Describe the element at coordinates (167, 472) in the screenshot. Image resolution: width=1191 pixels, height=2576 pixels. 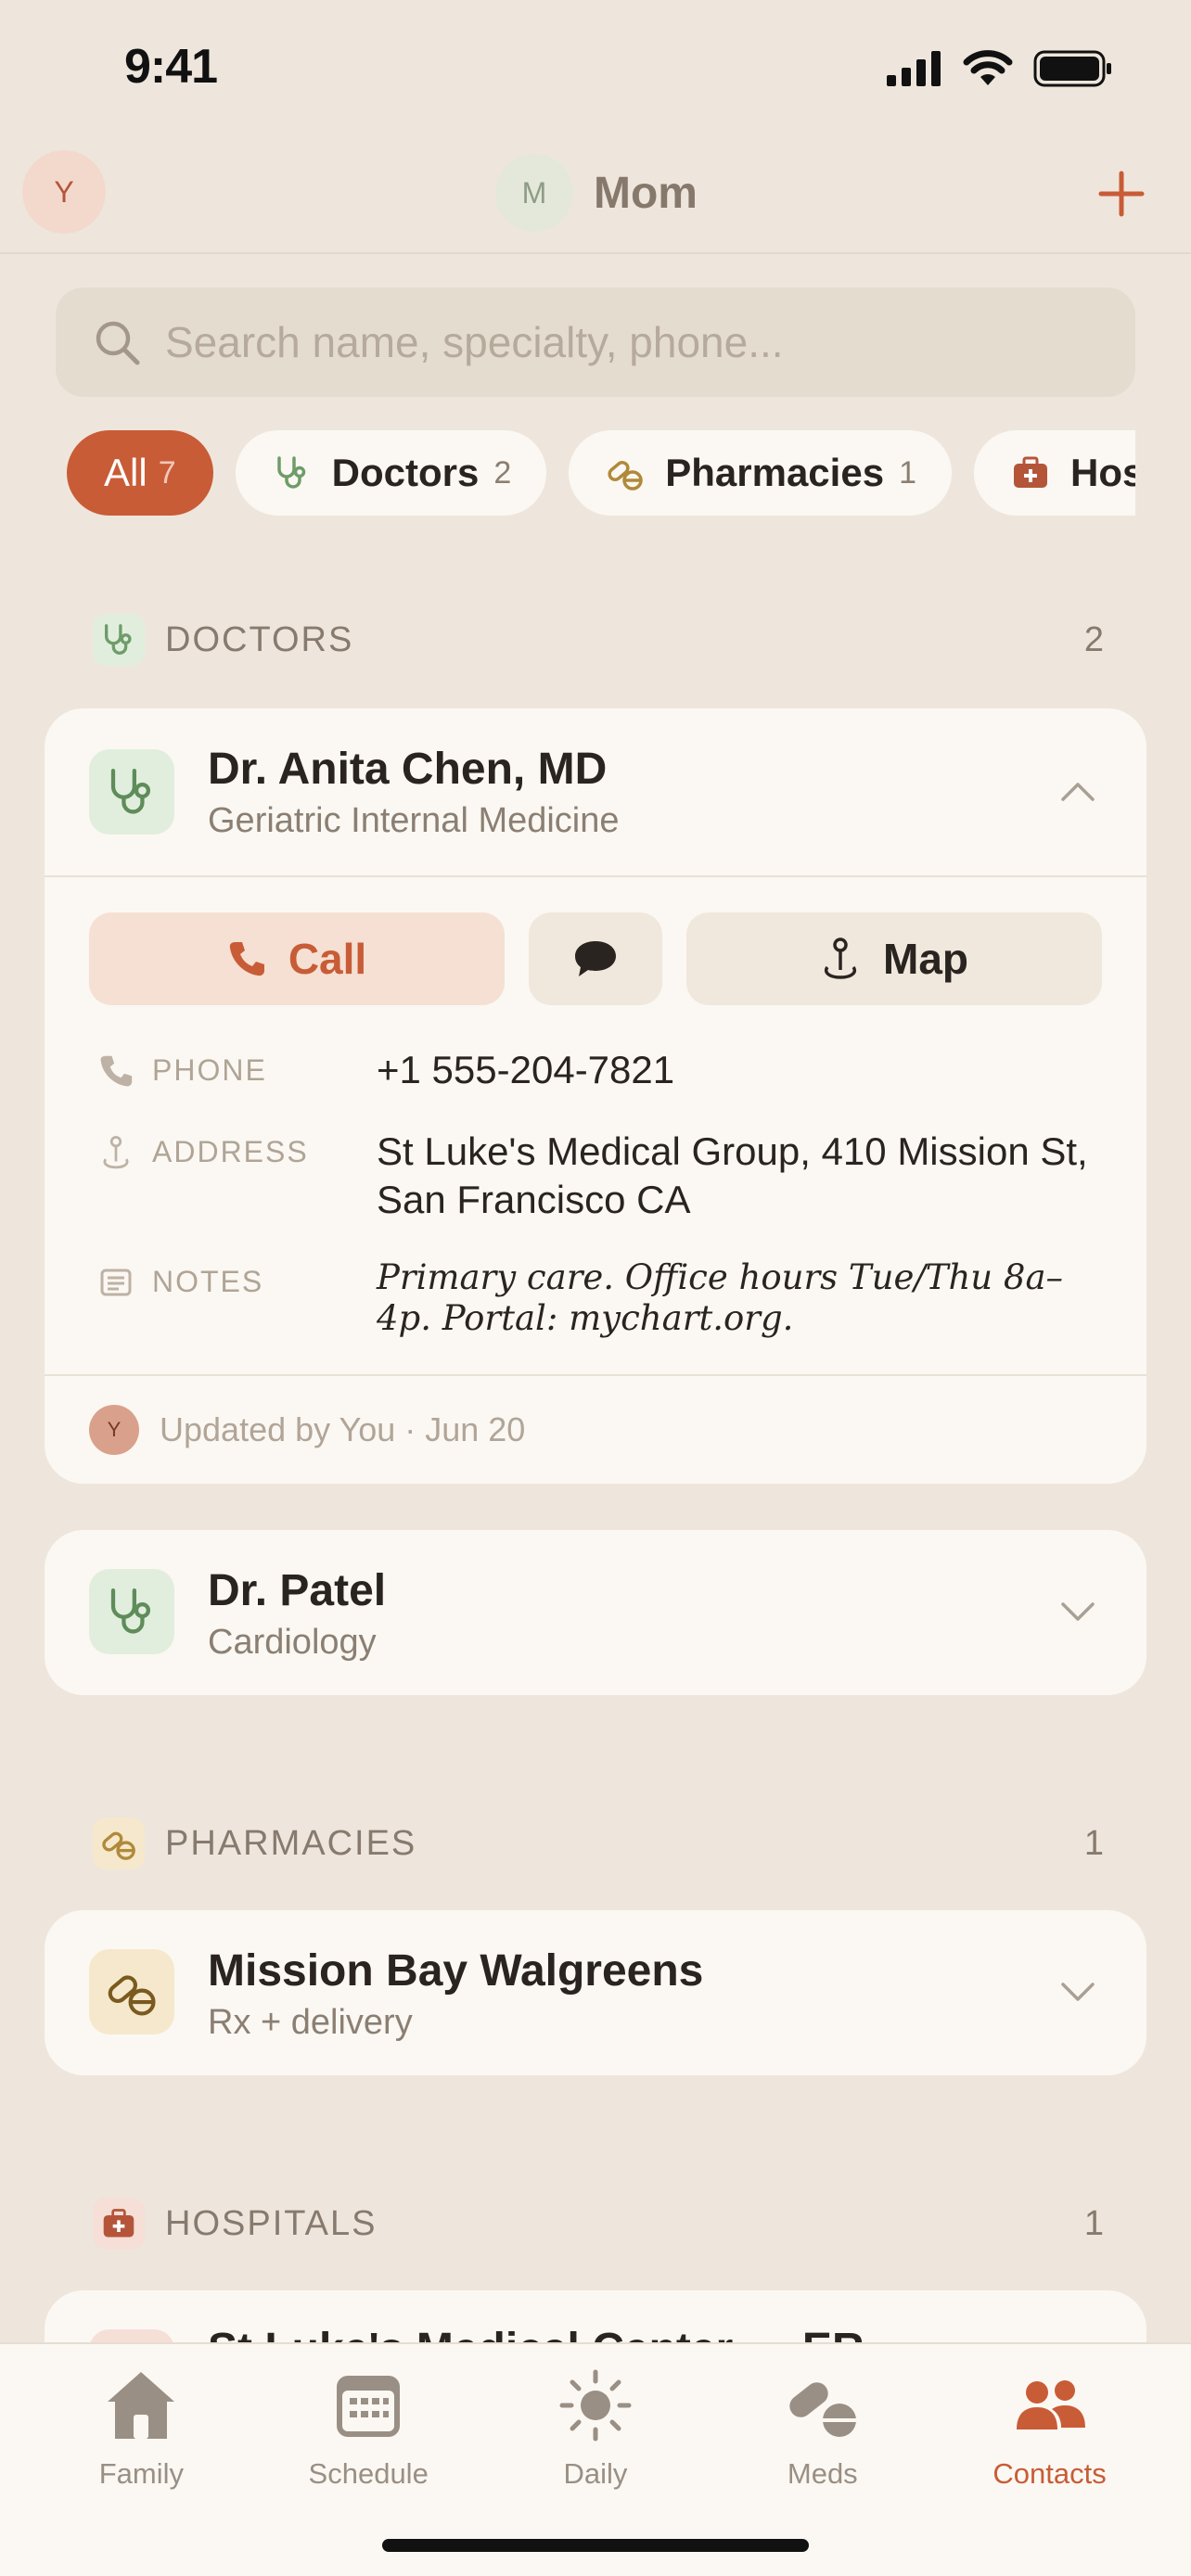
I see `chip-count: 7` at that location.